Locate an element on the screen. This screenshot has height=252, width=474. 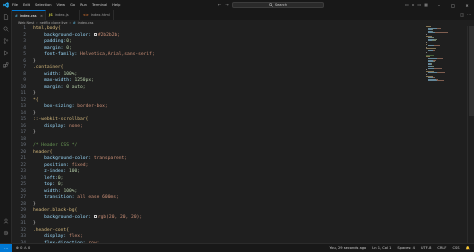
tab-index-html: <> index.html is located at coordinates (97, 15).